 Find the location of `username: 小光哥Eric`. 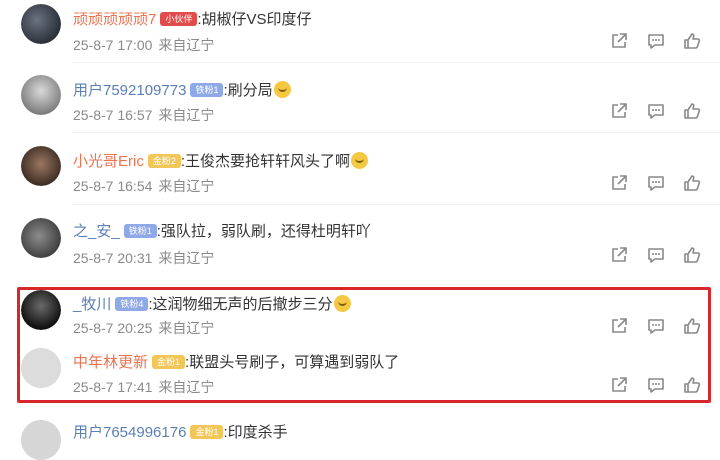

username: 小光哥Eric is located at coordinates (108, 161).